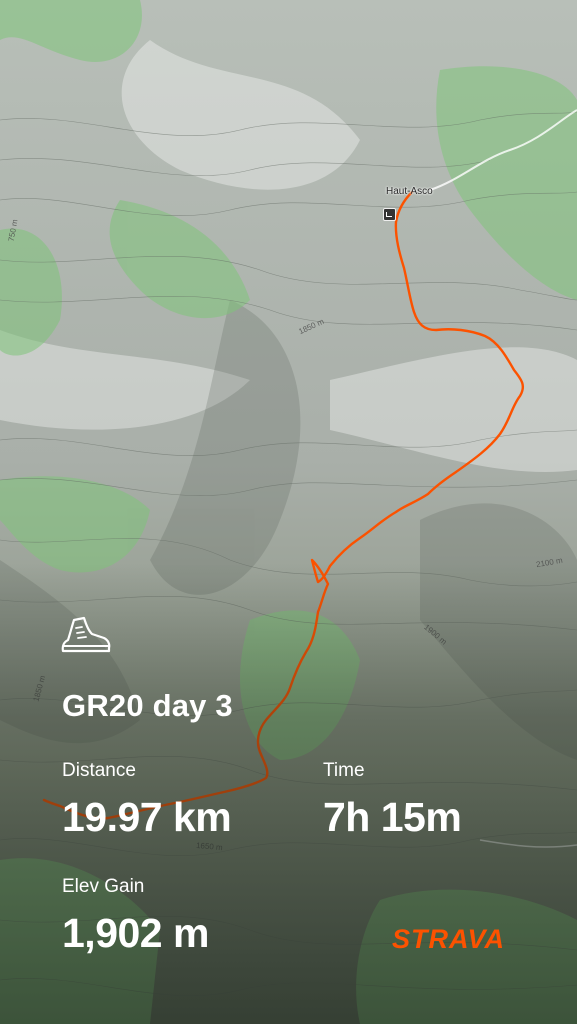 The width and height of the screenshot is (577, 1024). I want to click on time-value: 7h 15m, so click(392, 817).